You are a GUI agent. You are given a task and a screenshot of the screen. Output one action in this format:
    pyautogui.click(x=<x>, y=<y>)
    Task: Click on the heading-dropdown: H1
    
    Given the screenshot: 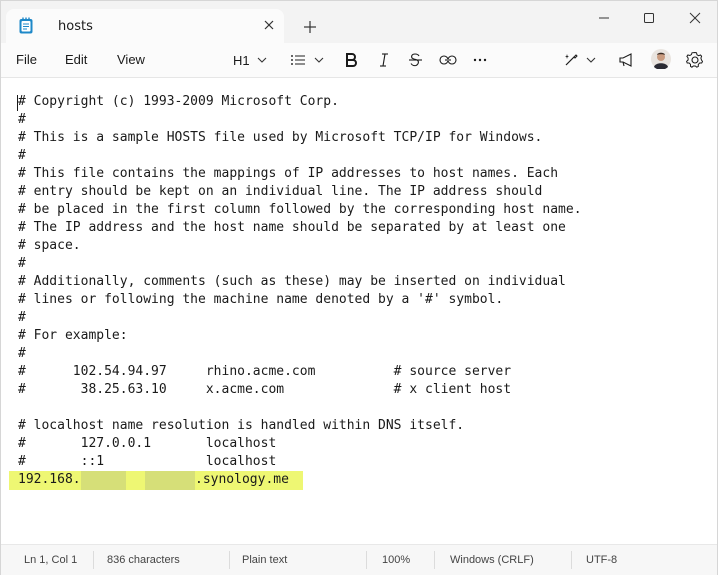 What is the action you would take?
    pyautogui.click(x=251, y=60)
    